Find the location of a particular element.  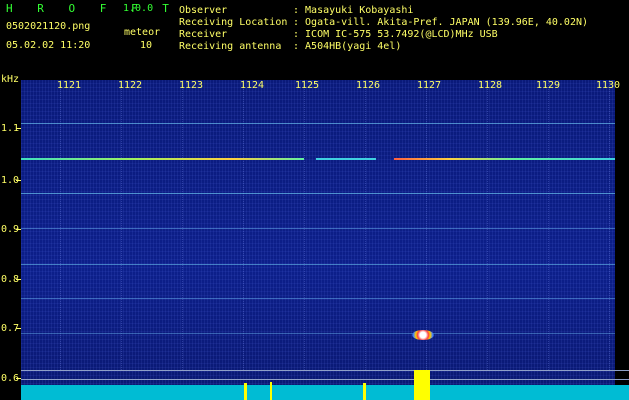

meteor-count: 10 is located at coordinates (146, 45).